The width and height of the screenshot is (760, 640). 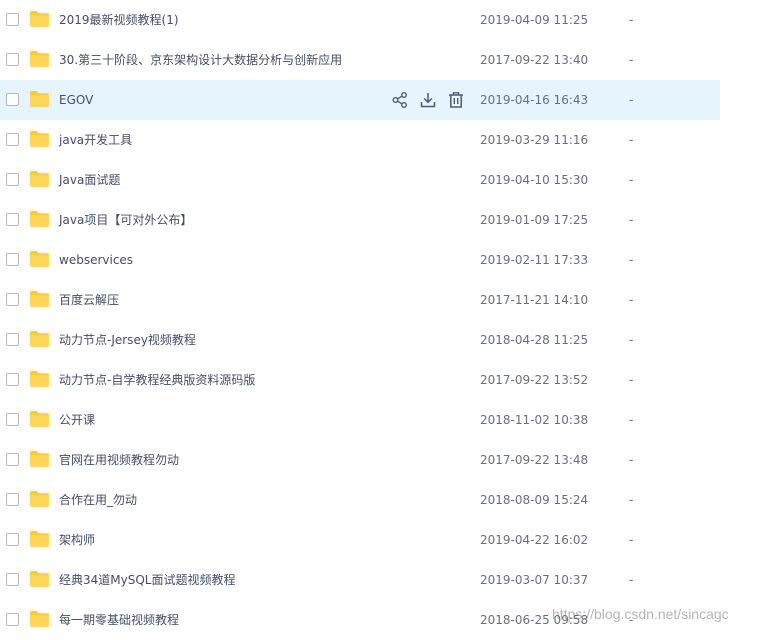 I want to click on modified-time: 2019-04-09 11:25, so click(x=534, y=20).